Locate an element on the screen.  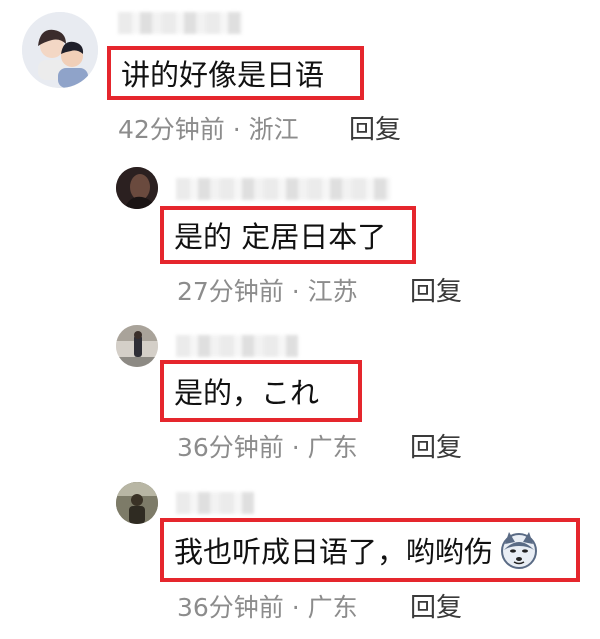
comment-4-meta: 36分钟前 · 广东 is located at coordinates (267, 607).